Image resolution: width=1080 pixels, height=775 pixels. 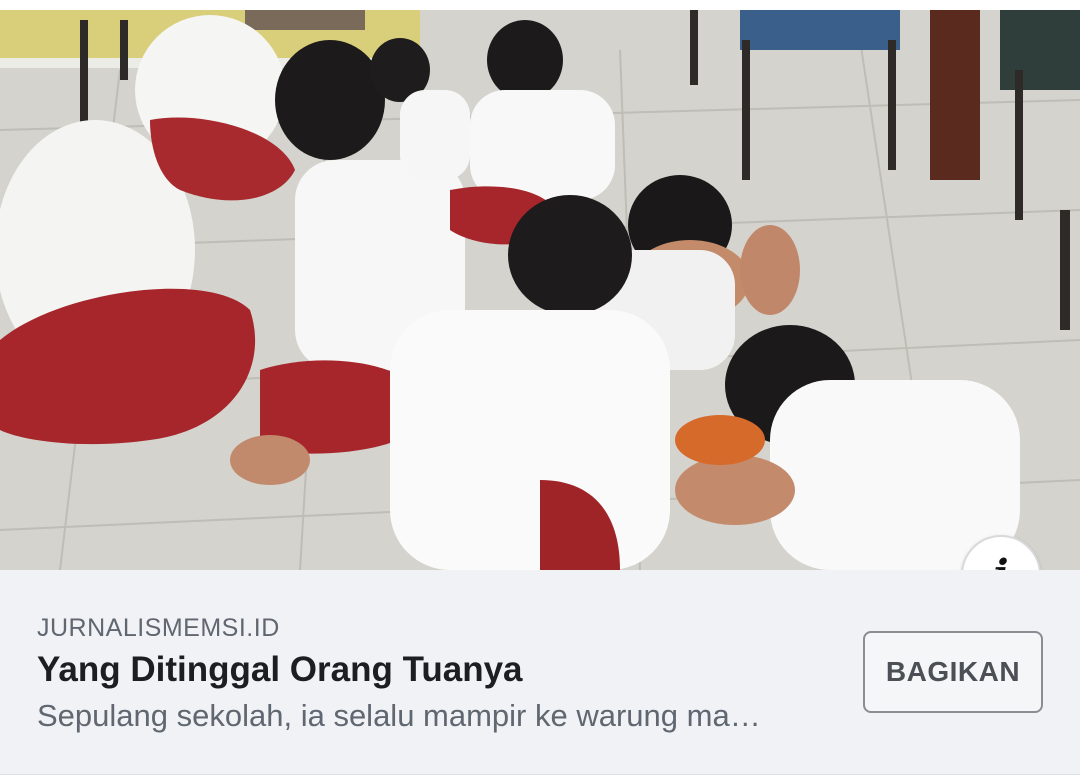 I want to click on article-title: Yang Ditinggal Orang Tuanya, so click(x=280, y=670).